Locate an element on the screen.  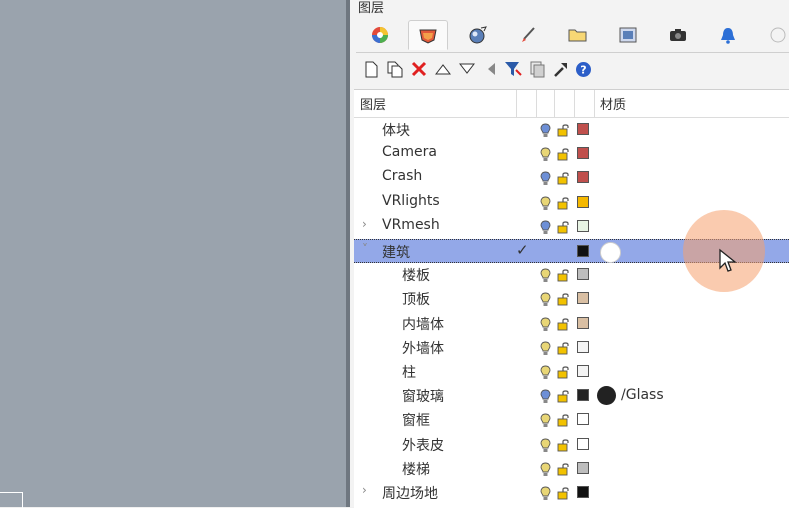
tab-notifications is located at coordinates (728, 35).